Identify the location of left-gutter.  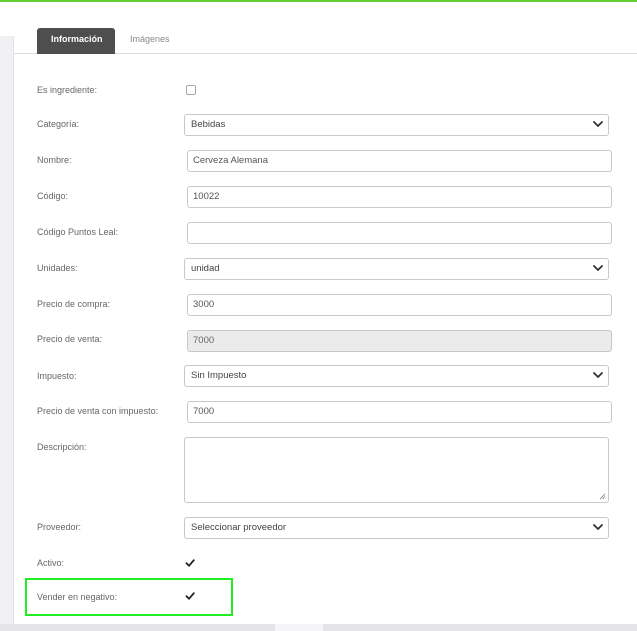
(7, 333).